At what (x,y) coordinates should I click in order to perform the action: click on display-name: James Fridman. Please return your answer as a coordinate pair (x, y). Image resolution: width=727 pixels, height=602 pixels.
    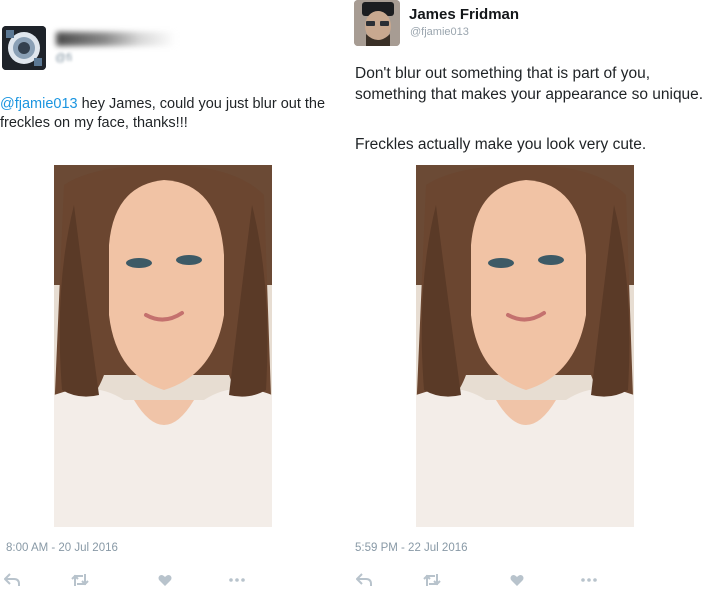
    Looking at the image, I should click on (464, 14).